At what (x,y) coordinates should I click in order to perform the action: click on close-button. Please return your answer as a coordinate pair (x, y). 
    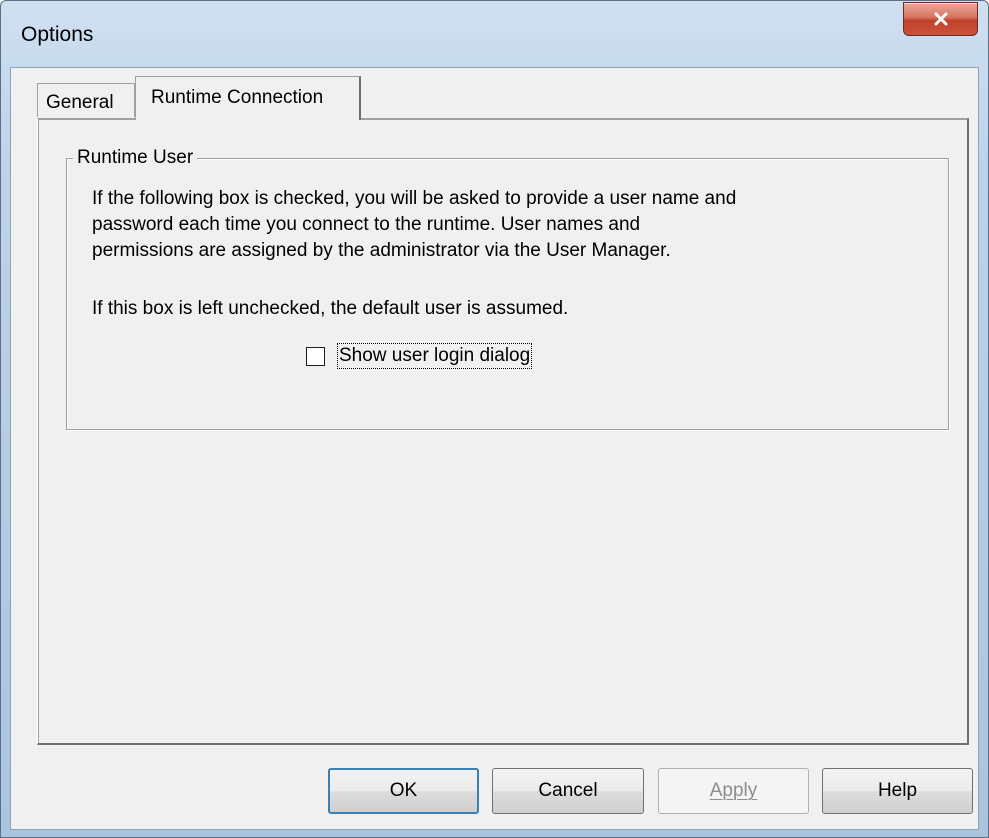
    Looking at the image, I should click on (940, 19).